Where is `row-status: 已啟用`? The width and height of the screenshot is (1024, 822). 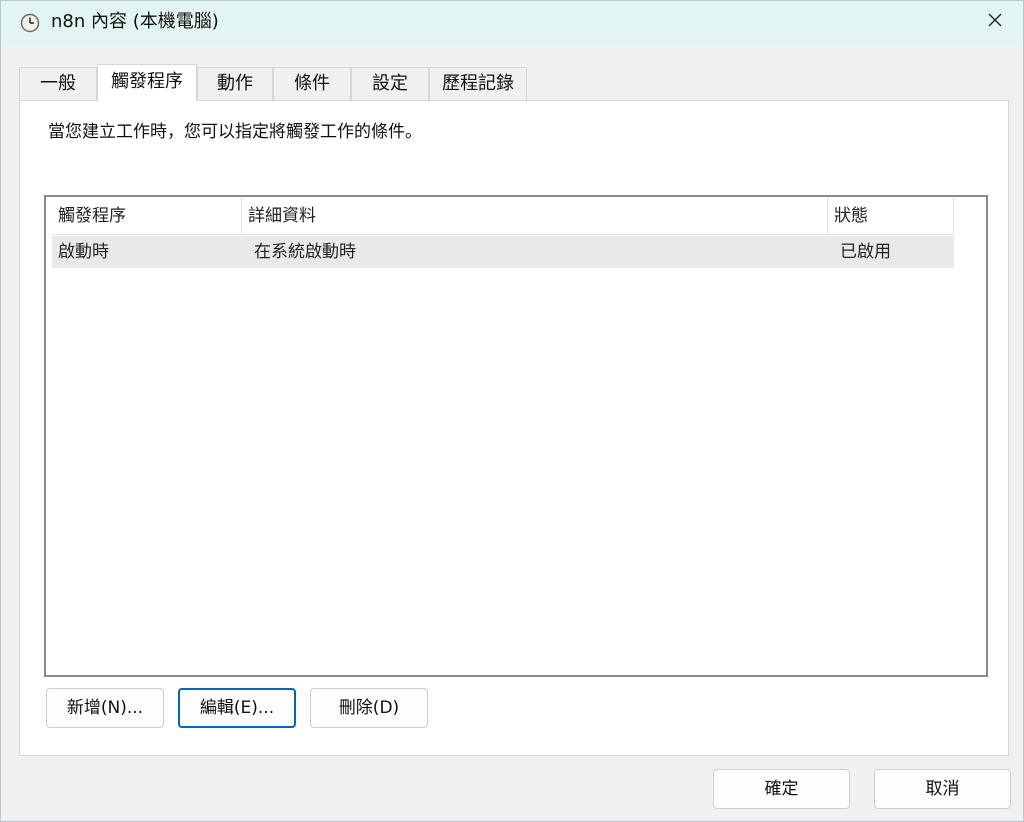 row-status: 已啟用 is located at coordinates (865, 252).